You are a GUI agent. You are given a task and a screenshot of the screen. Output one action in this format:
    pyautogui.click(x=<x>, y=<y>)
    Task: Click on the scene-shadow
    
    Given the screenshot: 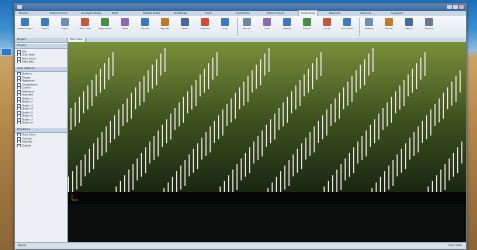 What is the action you would take?
    pyautogui.click(x=267, y=198)
    